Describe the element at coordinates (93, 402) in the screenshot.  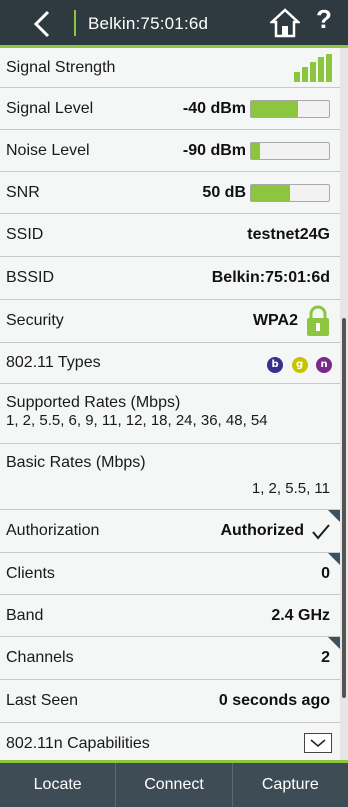
I see `supported-rates-label: Supported Rates (Mbps)` at that location.